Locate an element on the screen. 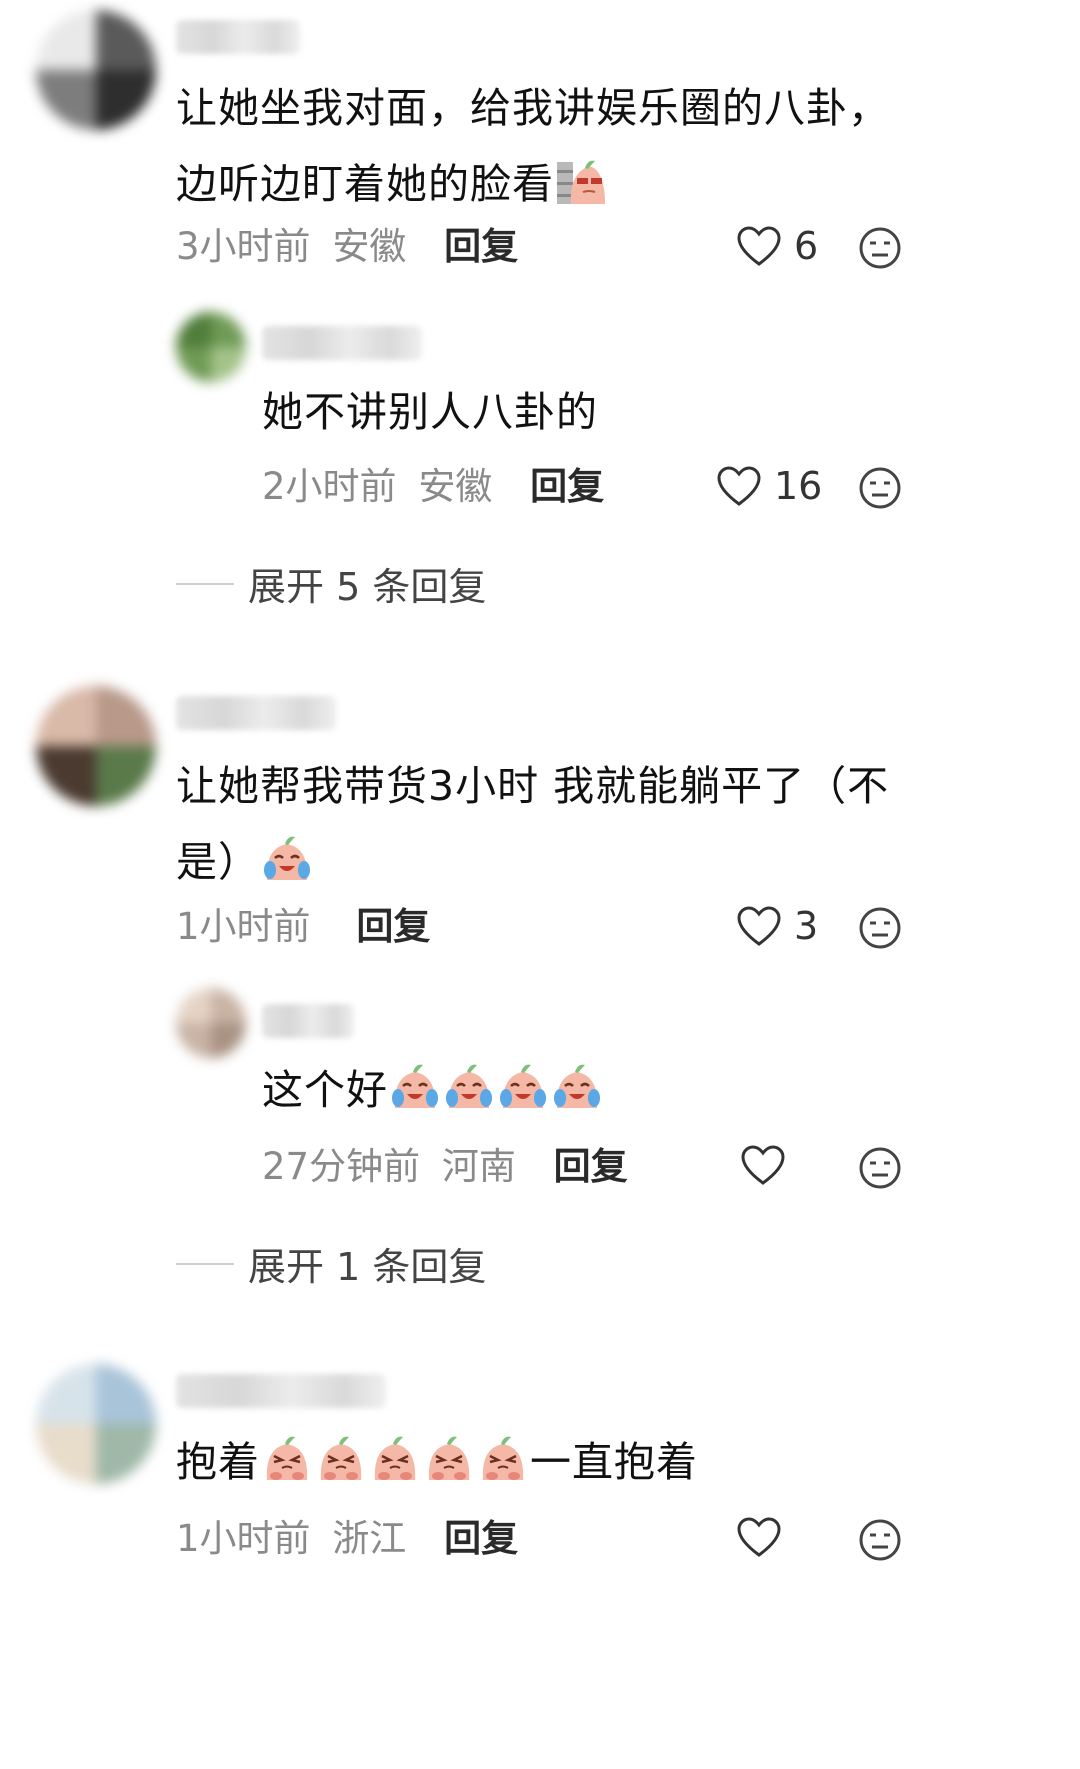 This screenshot has height=1769, width=1080. comment-text: 抱着 一直抱着 is located at coordinates (556, 1462).